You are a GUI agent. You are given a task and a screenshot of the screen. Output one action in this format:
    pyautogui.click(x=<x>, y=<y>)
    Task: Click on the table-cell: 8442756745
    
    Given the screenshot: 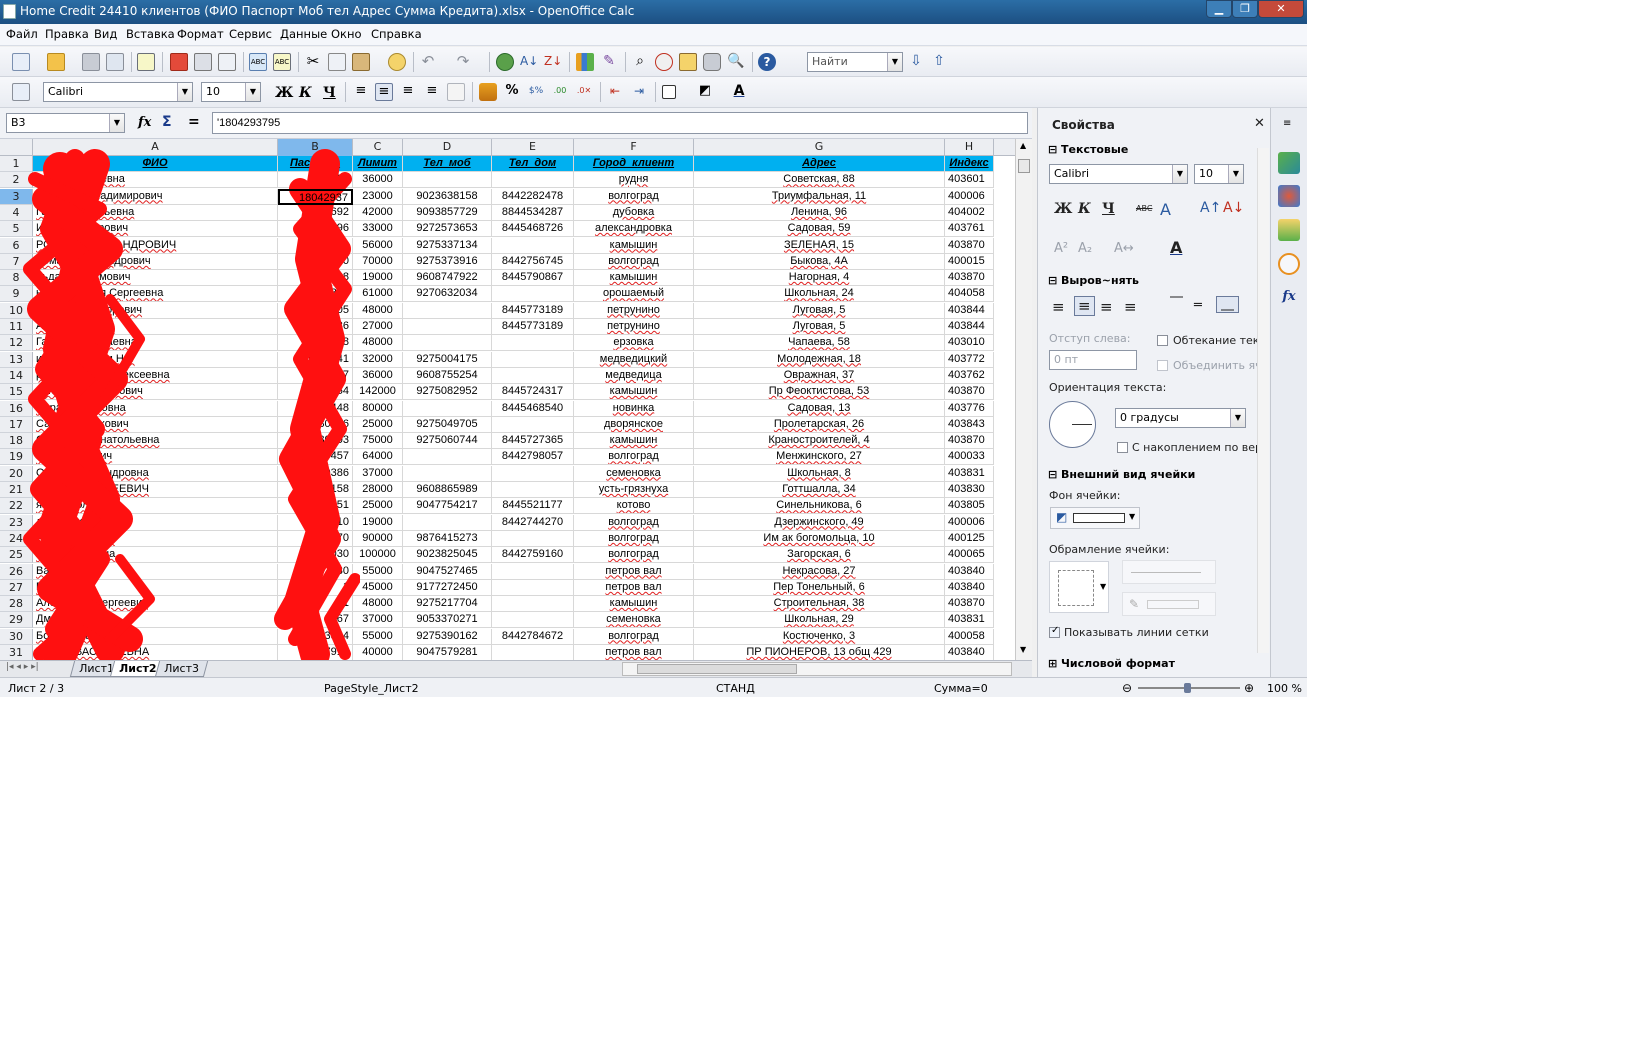 What is the action you would take?
    pyautogui.click(x=533, y=261)
    